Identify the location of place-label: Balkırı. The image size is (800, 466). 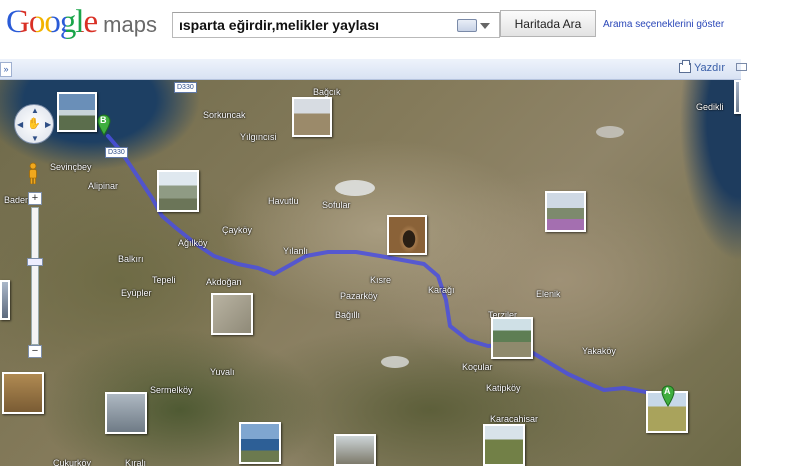
(131, 259).